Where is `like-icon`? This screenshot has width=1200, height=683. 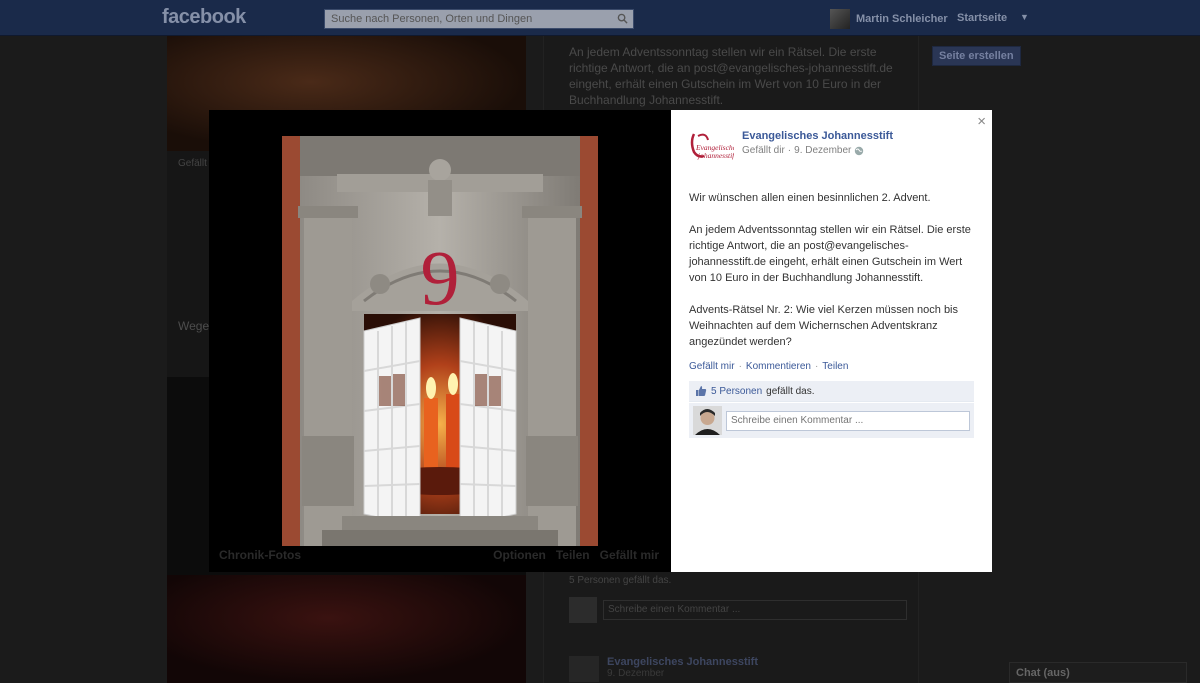
like-icon is located at coordinates (701, 391).